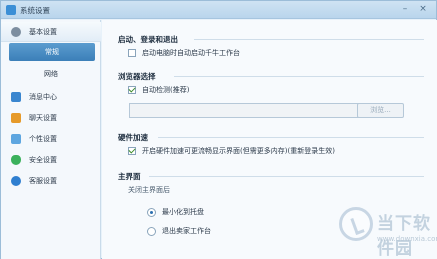 This screenshot has width=437, height=259. I want to click on sidebar-item-customer-service: 客服设置, so click(51, 181).